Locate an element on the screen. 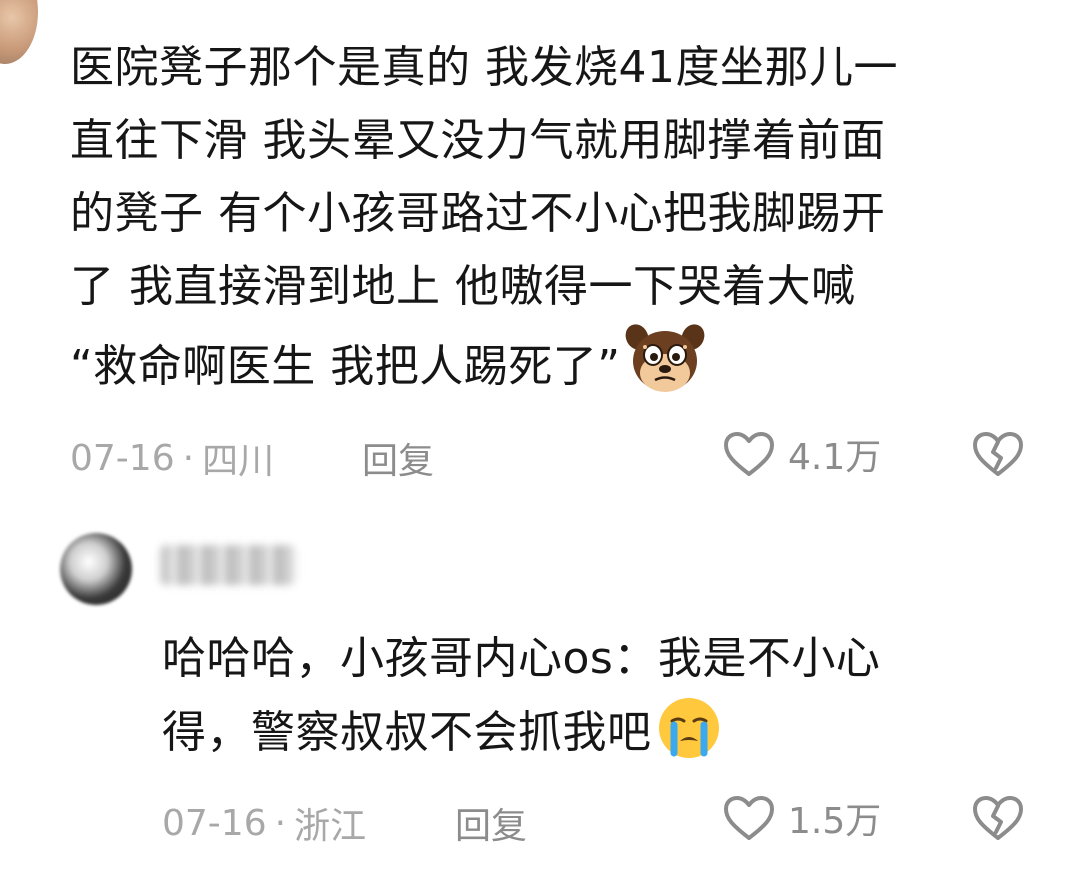  like-count: 1.5万 is located at coordinates (835, 821).